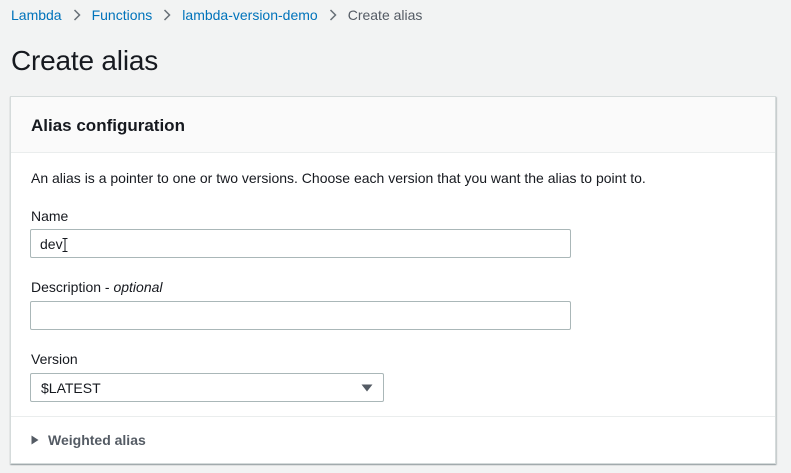 This screenshot has height=473, width=791. Describe the element at coordinates (54, 359) in the screenshot. I see `version-label: Version` at that location.